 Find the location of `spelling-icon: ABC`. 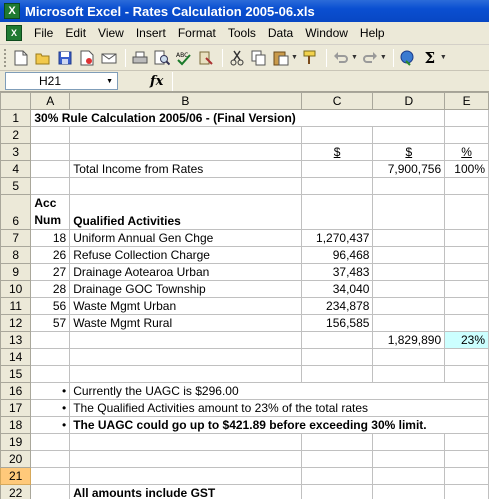

spelling-icon: ABC is located at coordinates (184, 58).